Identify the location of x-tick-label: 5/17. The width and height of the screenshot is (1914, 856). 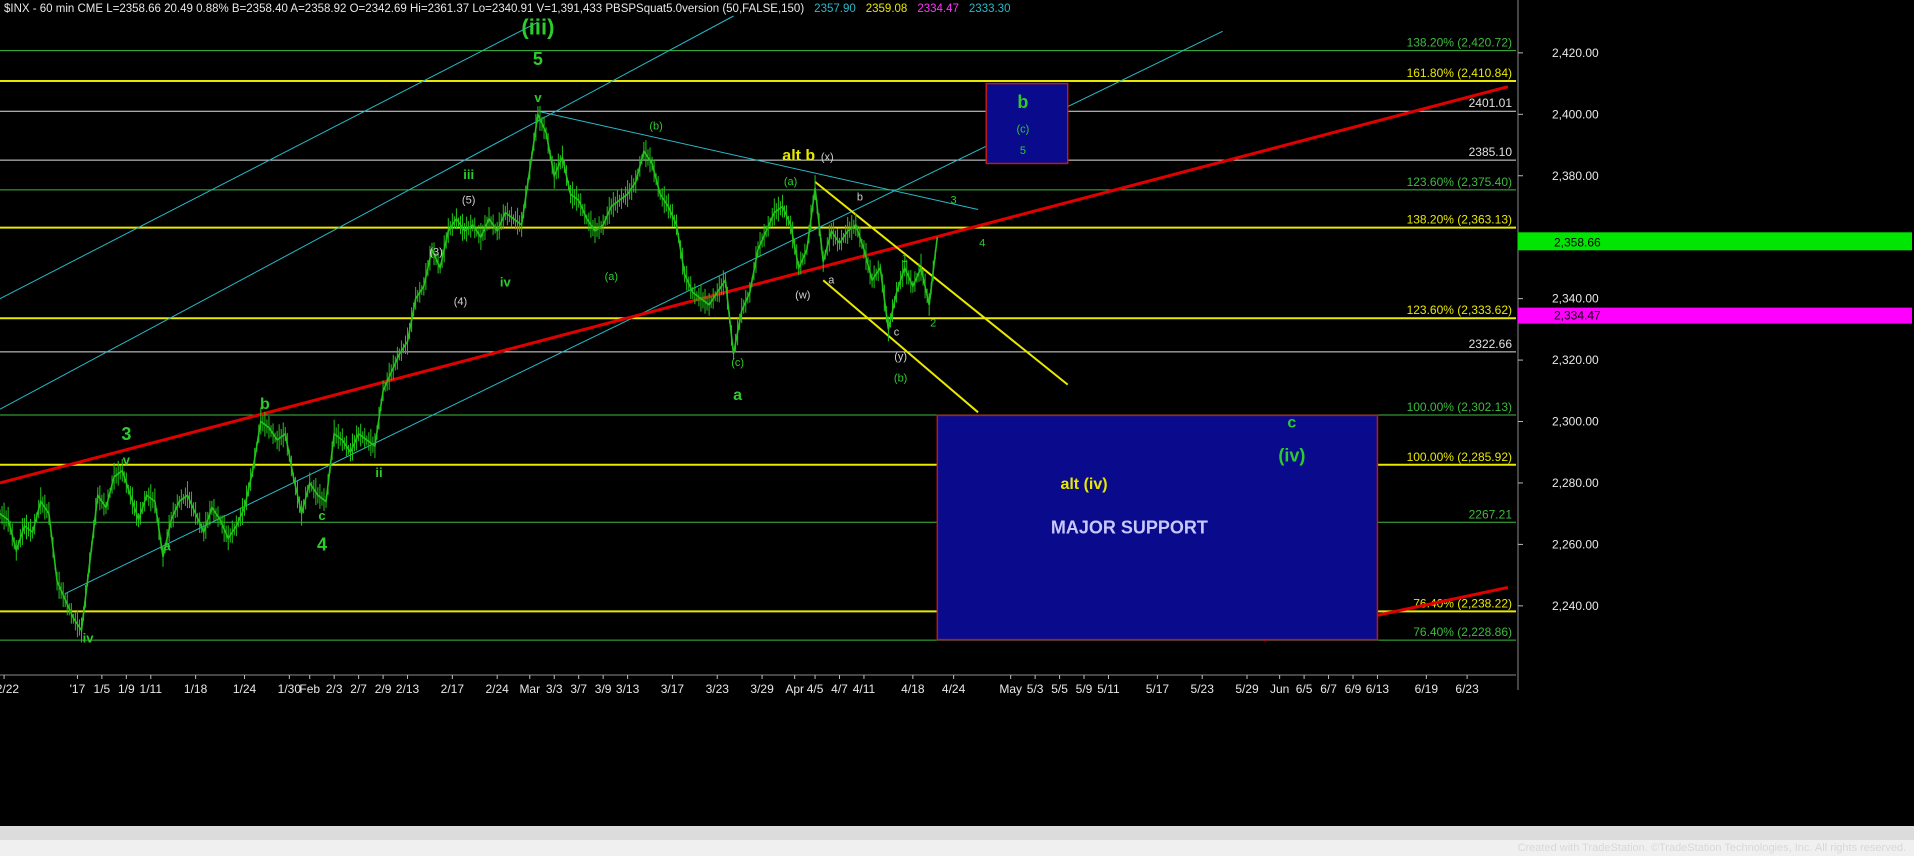
(1158, 689).